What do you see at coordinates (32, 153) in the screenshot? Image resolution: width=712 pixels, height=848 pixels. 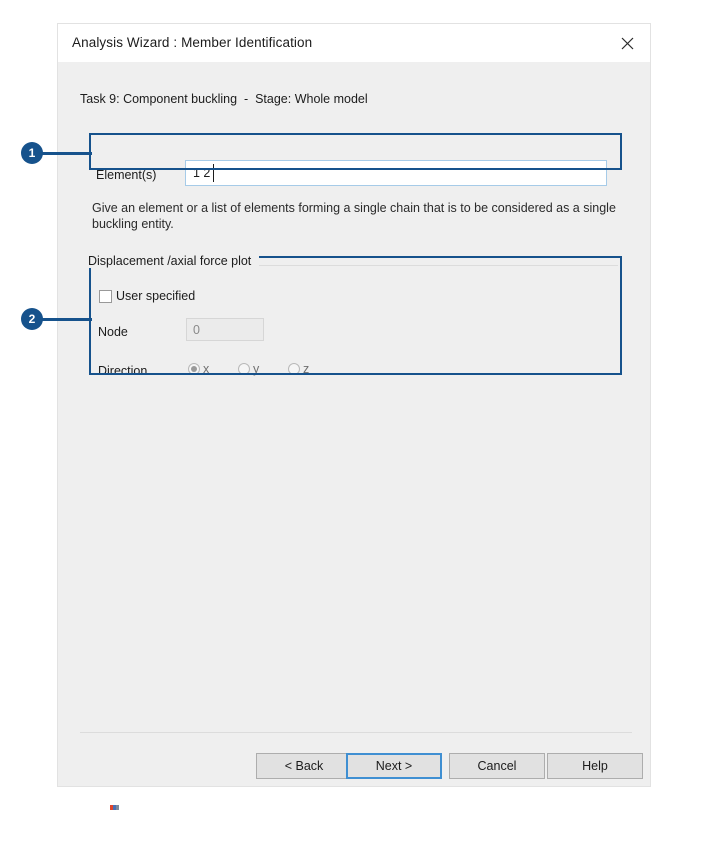 I see `annotation-badge-1: 1` at bounding box center [32, 153].